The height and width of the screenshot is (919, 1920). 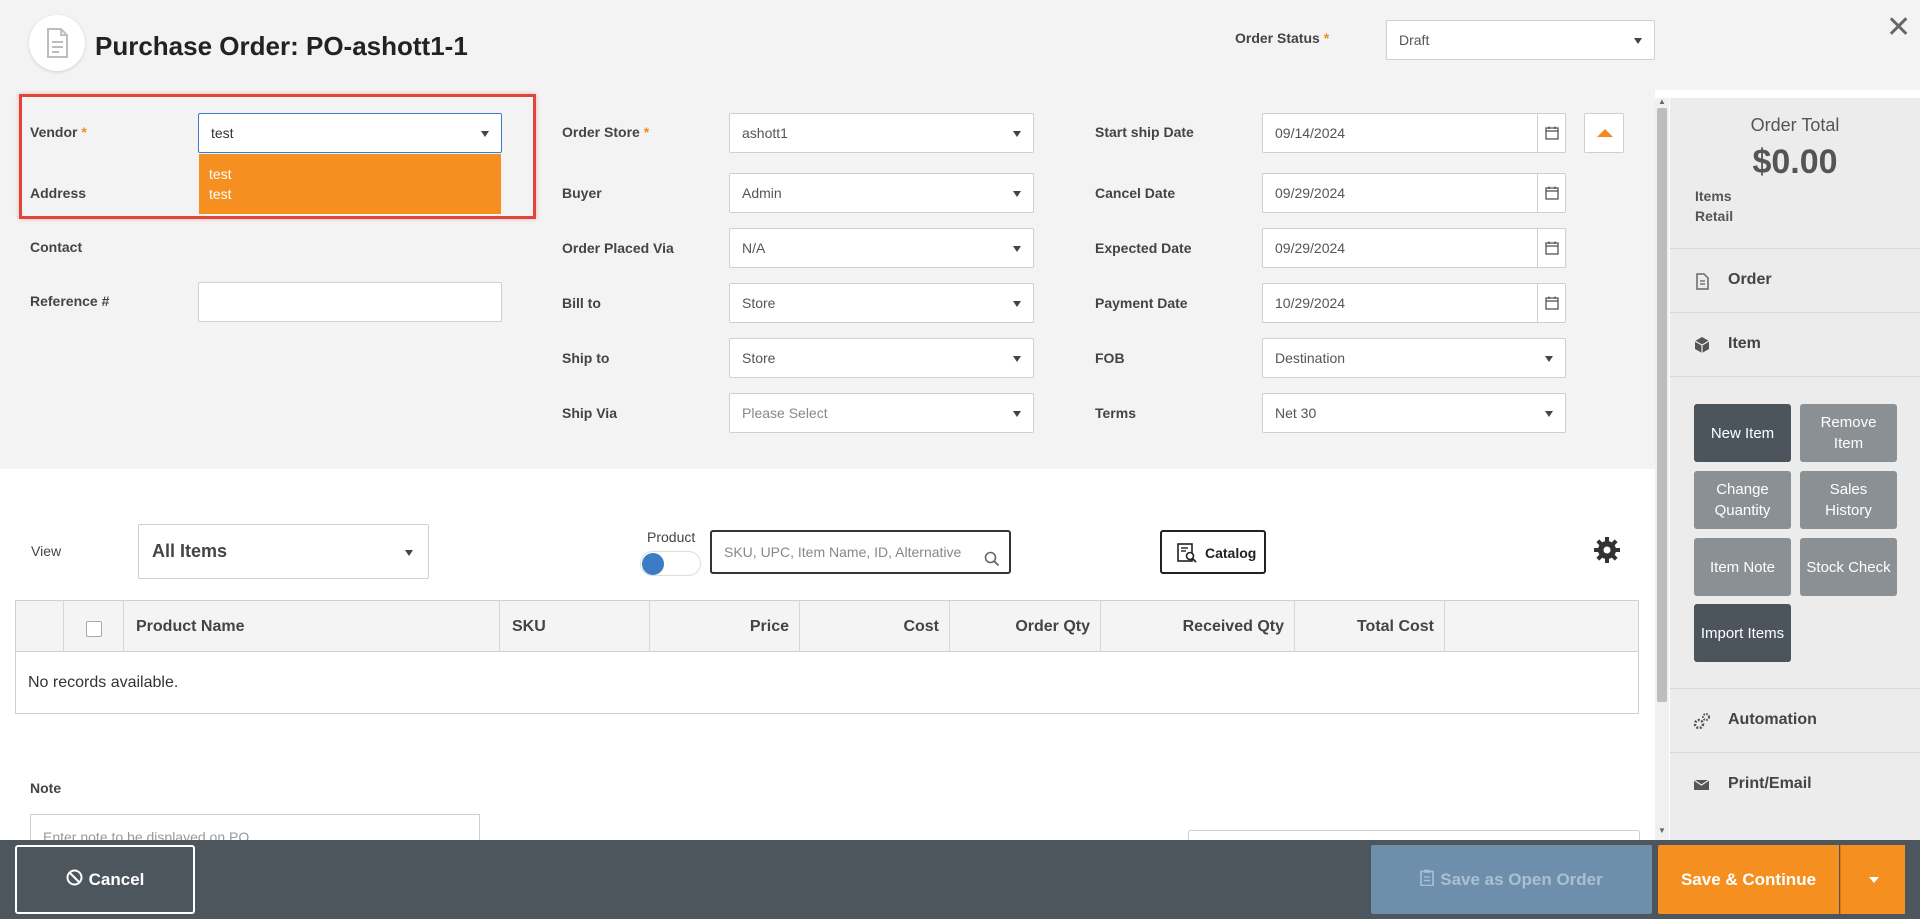 What do you see at coordinates (1110, 358) in the screenshot?
I see `fob-label: FOB` at bounding box center [1110, 358].